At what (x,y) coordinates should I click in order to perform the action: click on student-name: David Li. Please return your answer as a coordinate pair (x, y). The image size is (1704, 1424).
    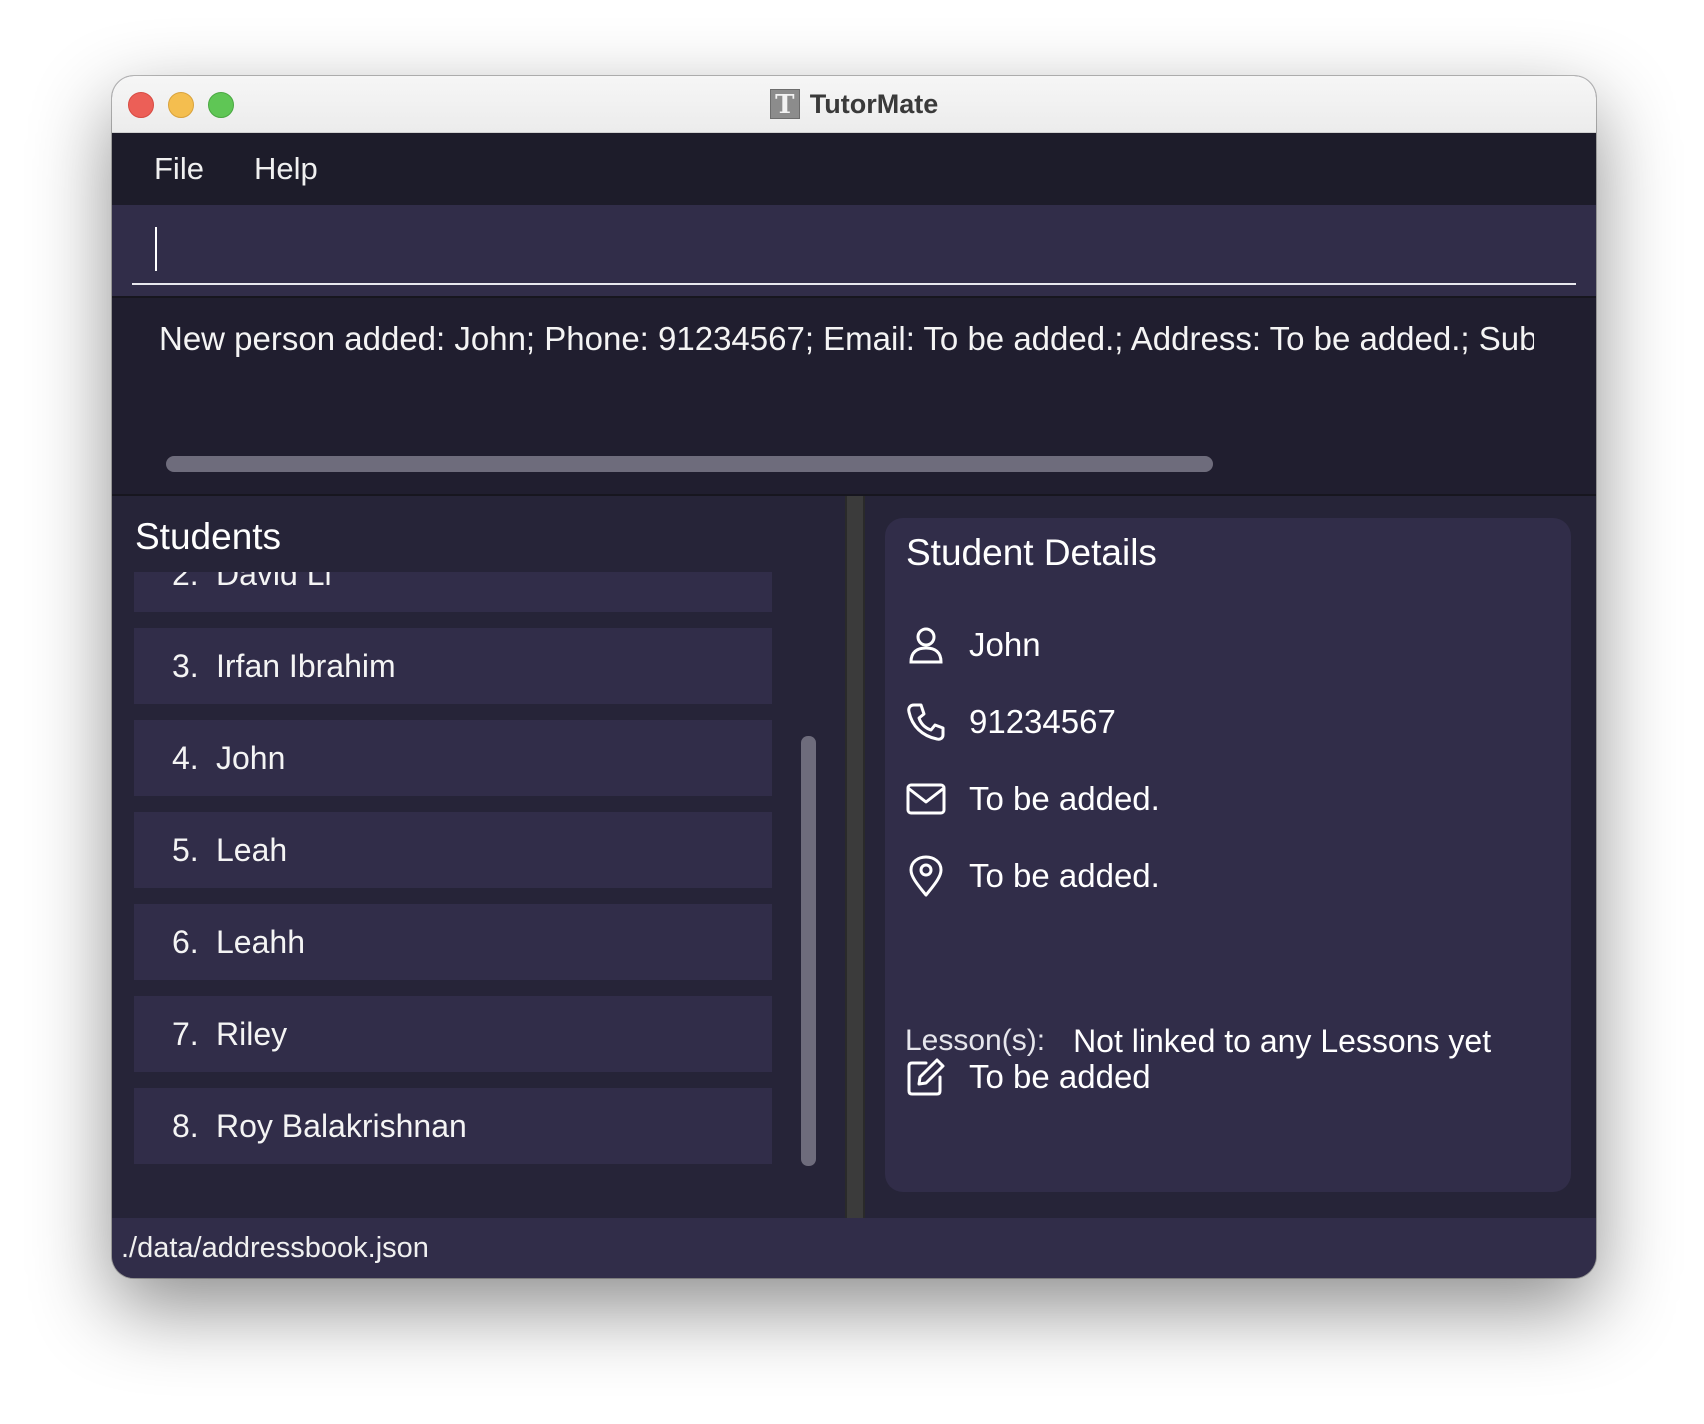
    Looking at the image, I should click on (274, 582).